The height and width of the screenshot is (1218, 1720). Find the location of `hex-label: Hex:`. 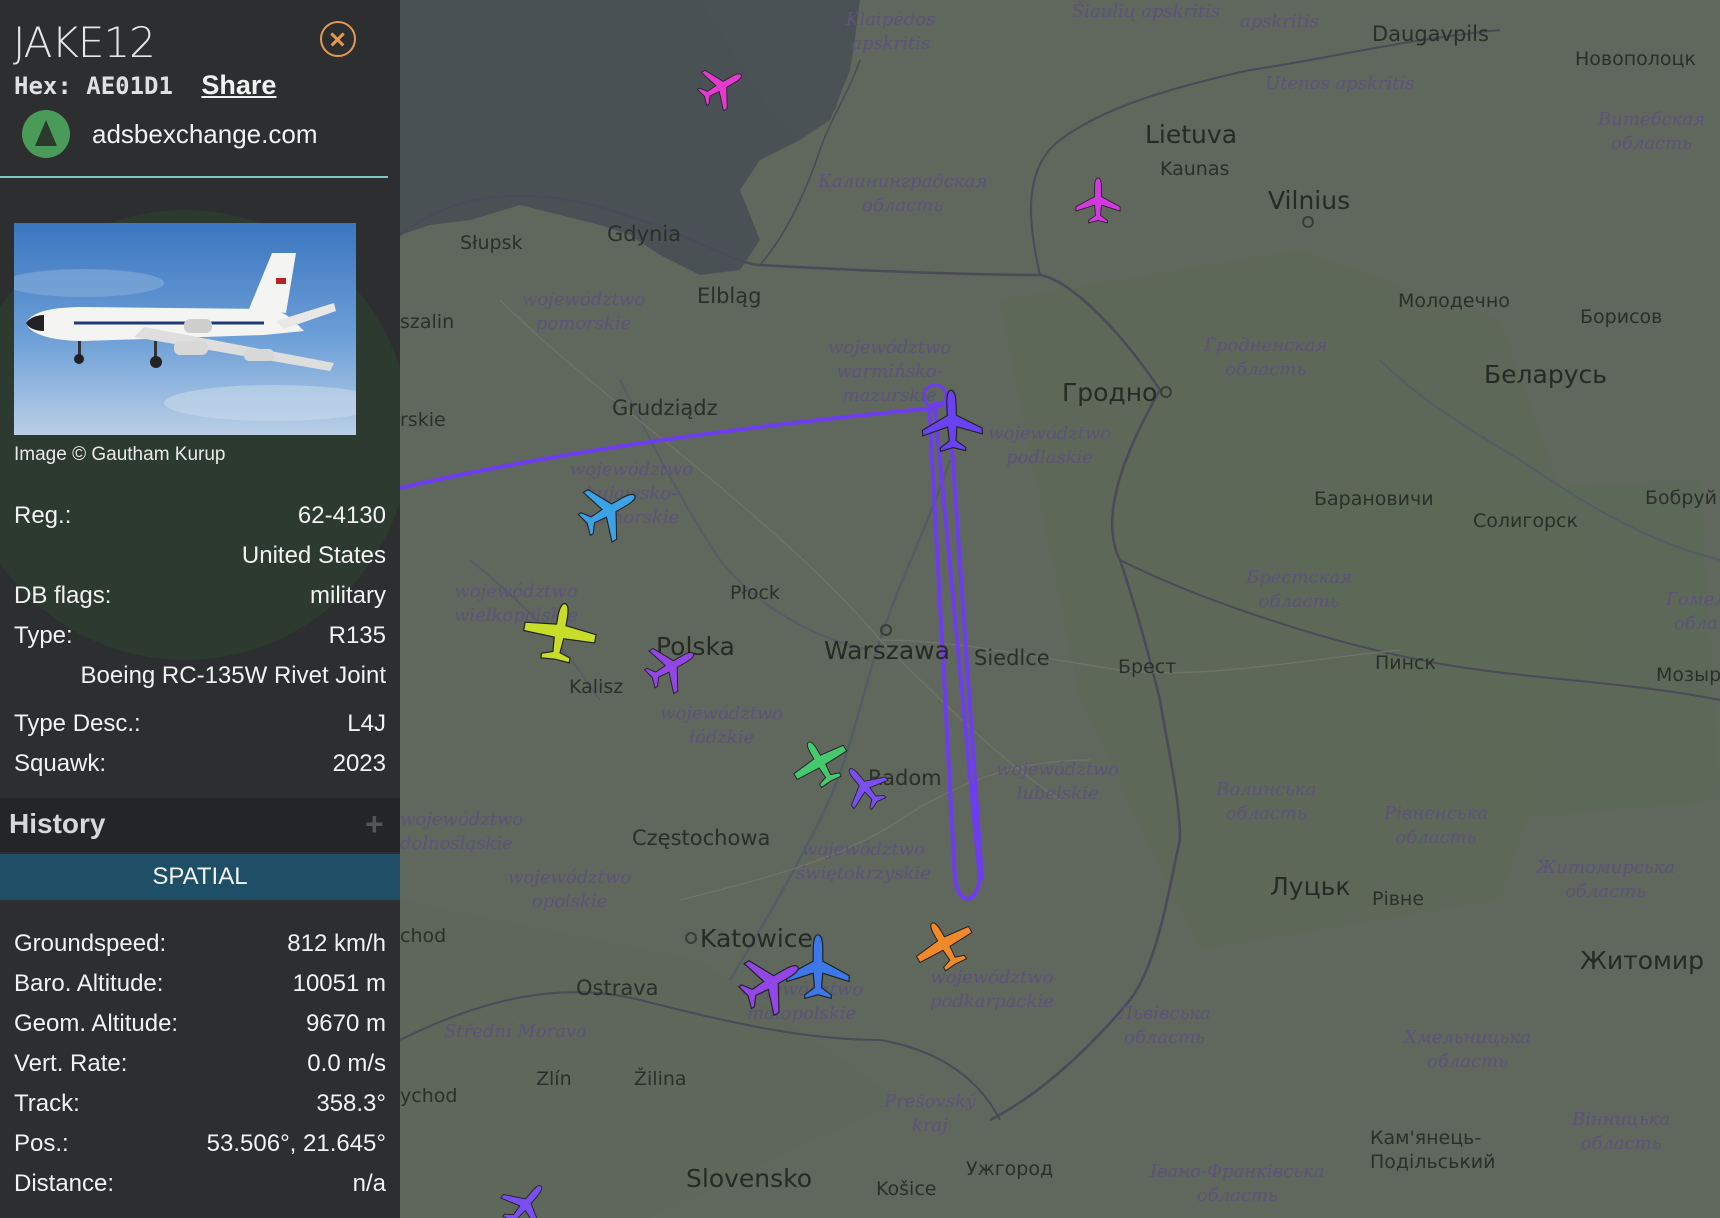

hex-label: Hex: is located at coordinates (43, 86).